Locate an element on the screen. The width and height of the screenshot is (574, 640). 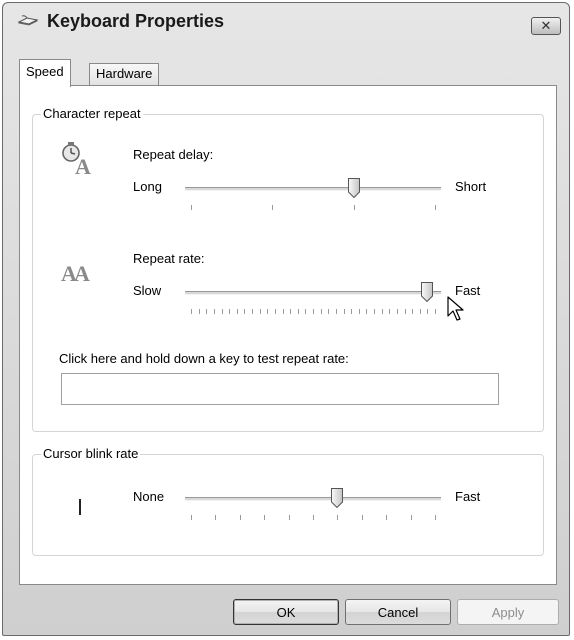
cancel-button: Cancel is located at coordinates (398, 612).